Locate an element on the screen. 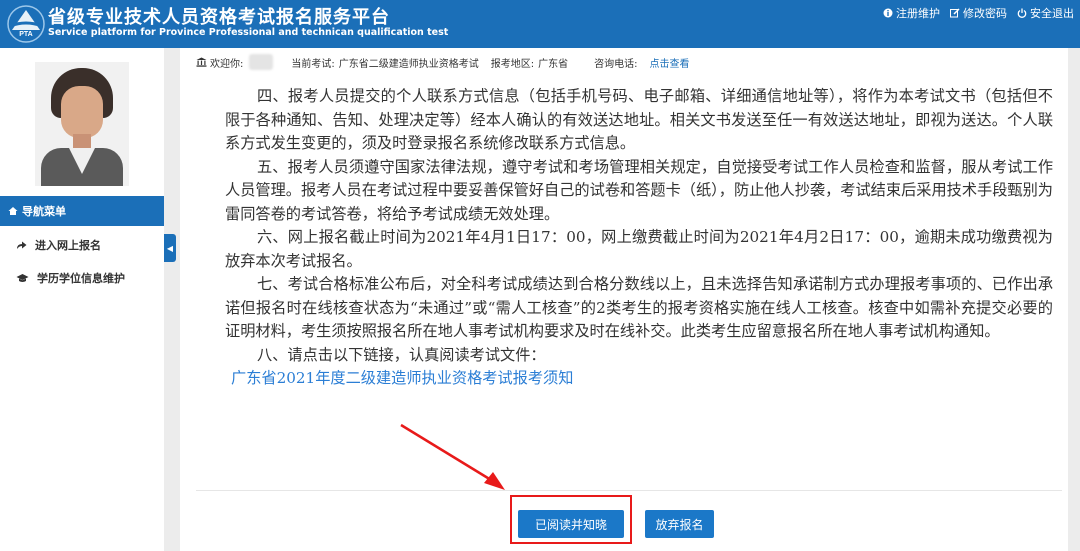 This screenshot has width=1080, height=551. home-icon is located at coordinates (13, 211).